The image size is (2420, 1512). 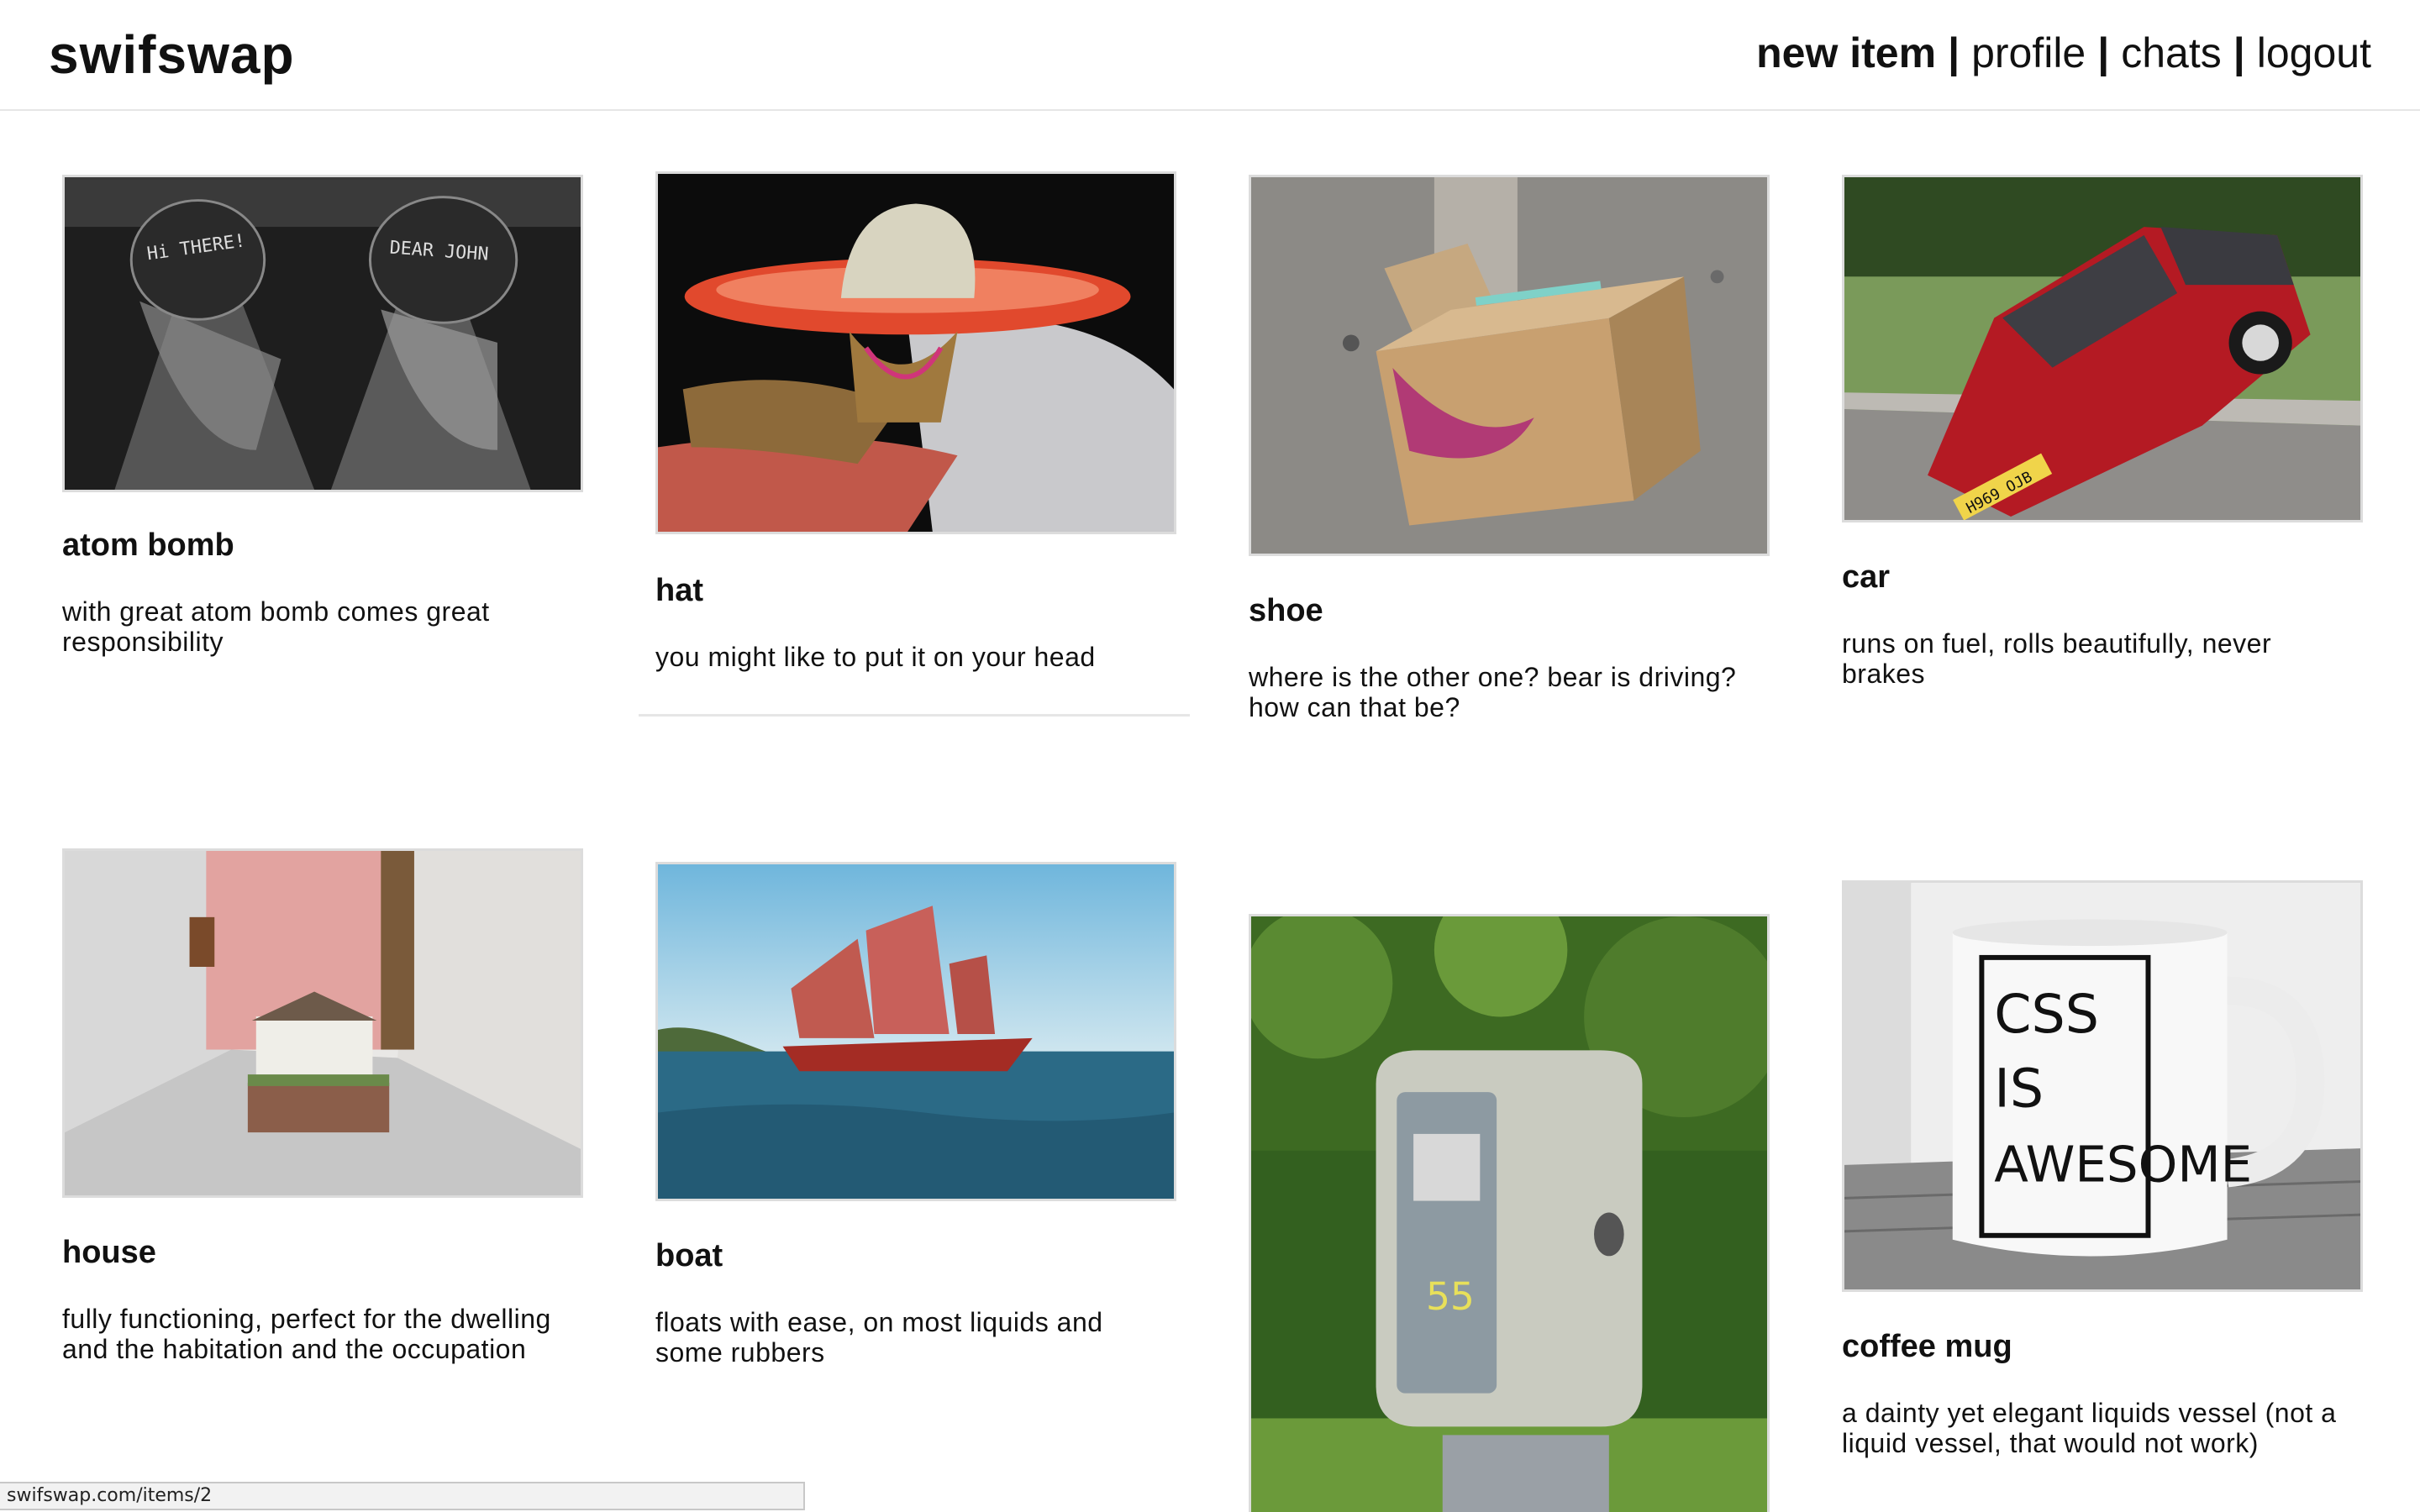 I want to click on item-title: hat, so click(x=679, y=591).